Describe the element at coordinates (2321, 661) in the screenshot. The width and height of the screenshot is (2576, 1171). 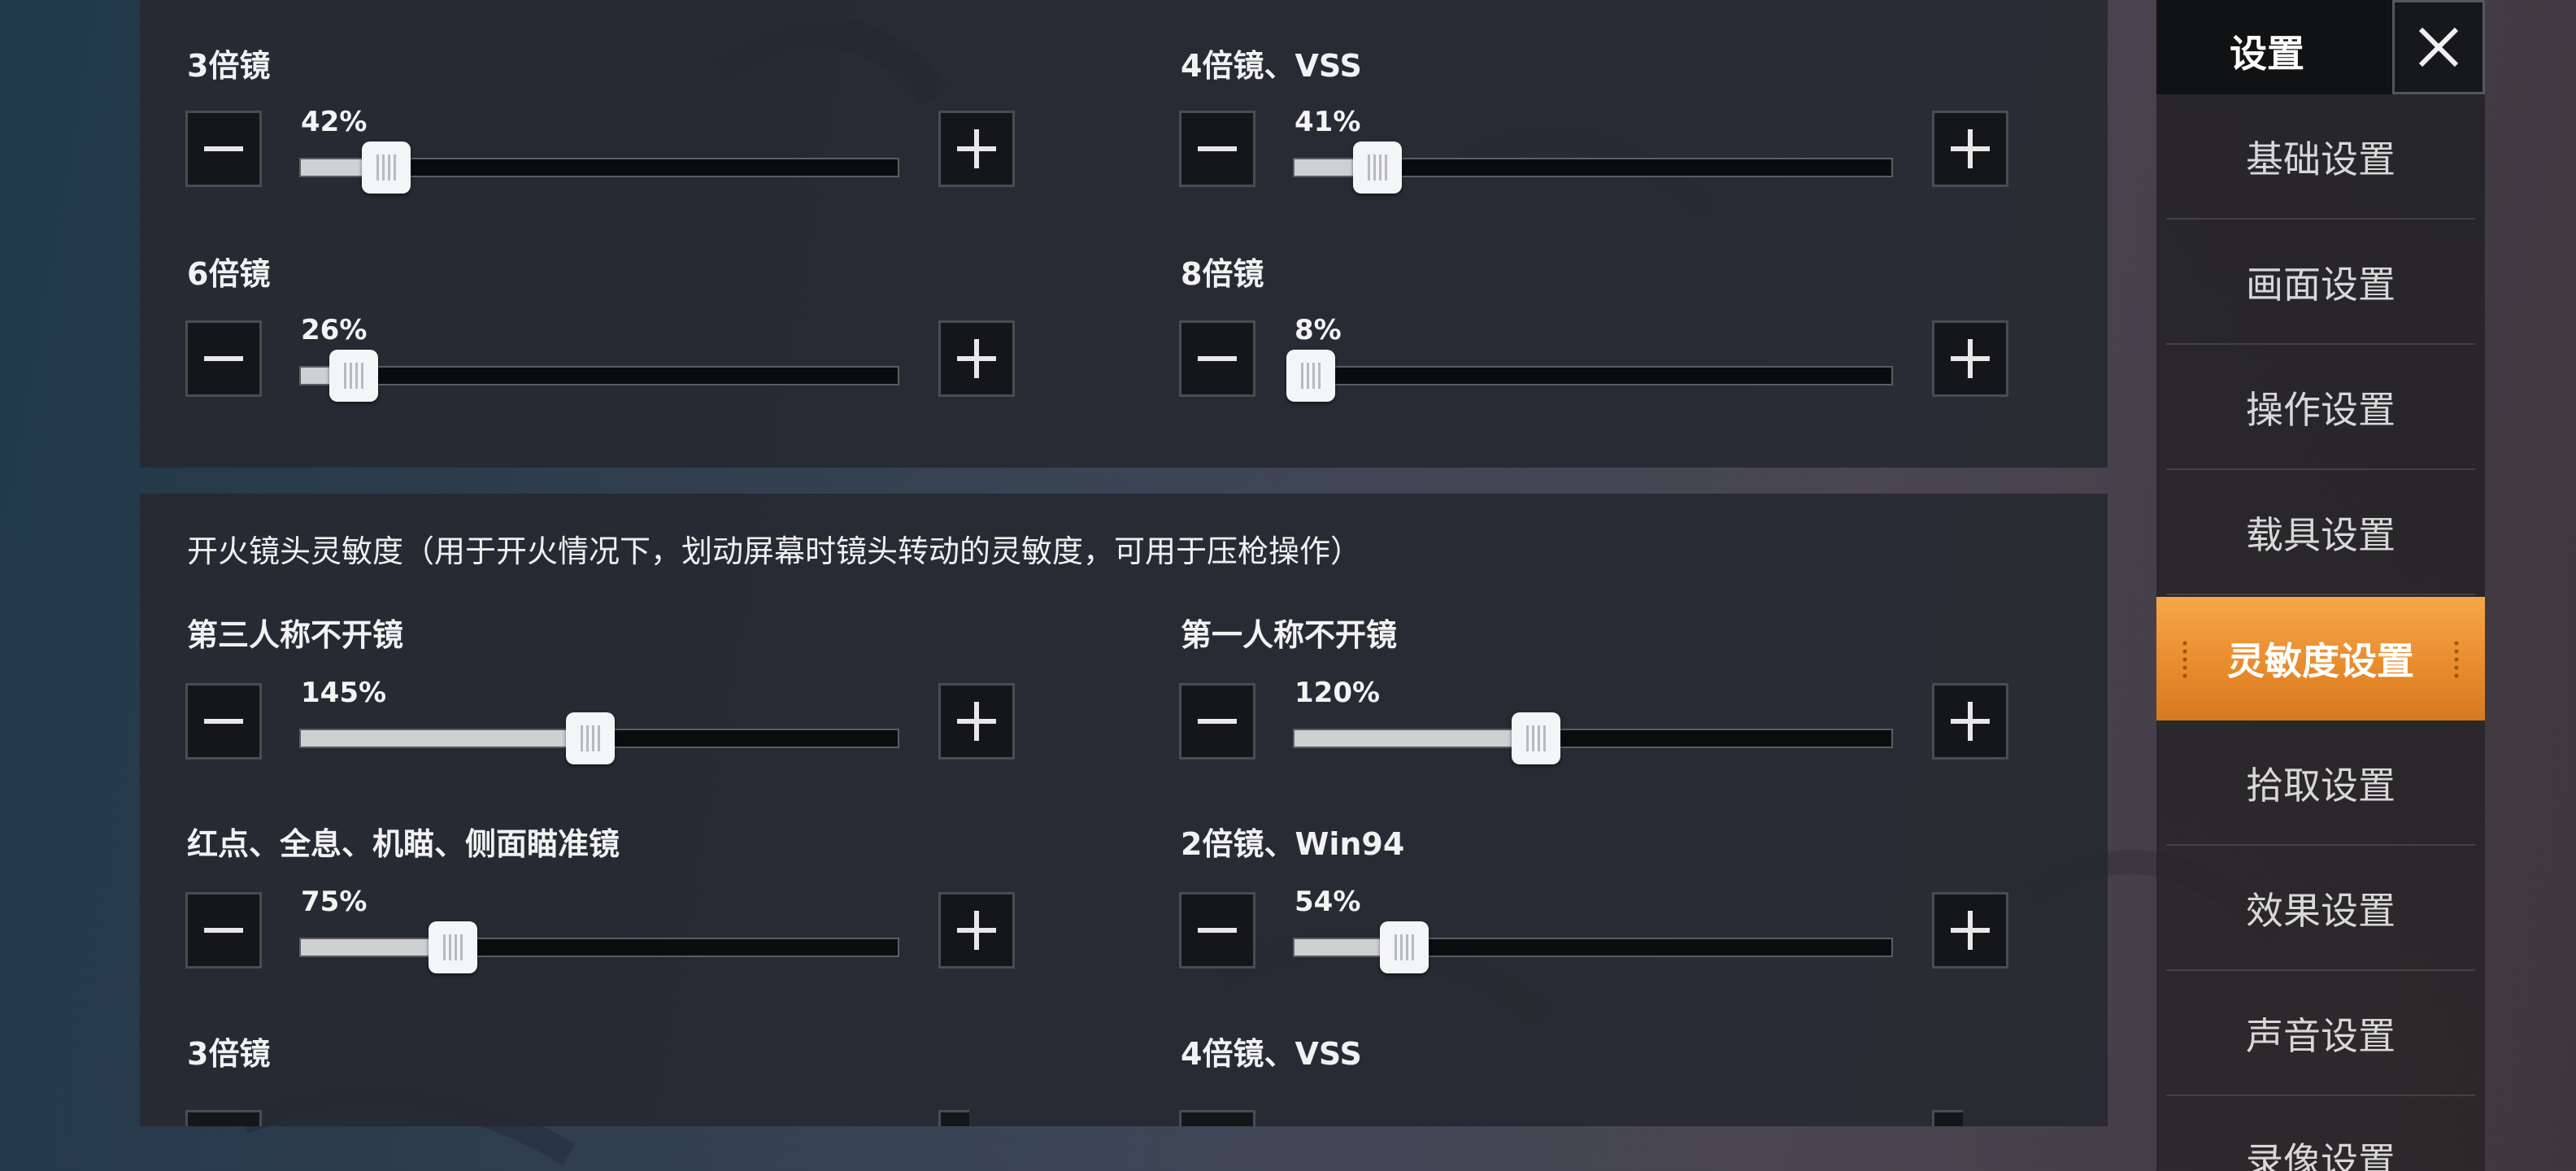
I see `sidebar-item-label: 灵敏度设置` at that location.